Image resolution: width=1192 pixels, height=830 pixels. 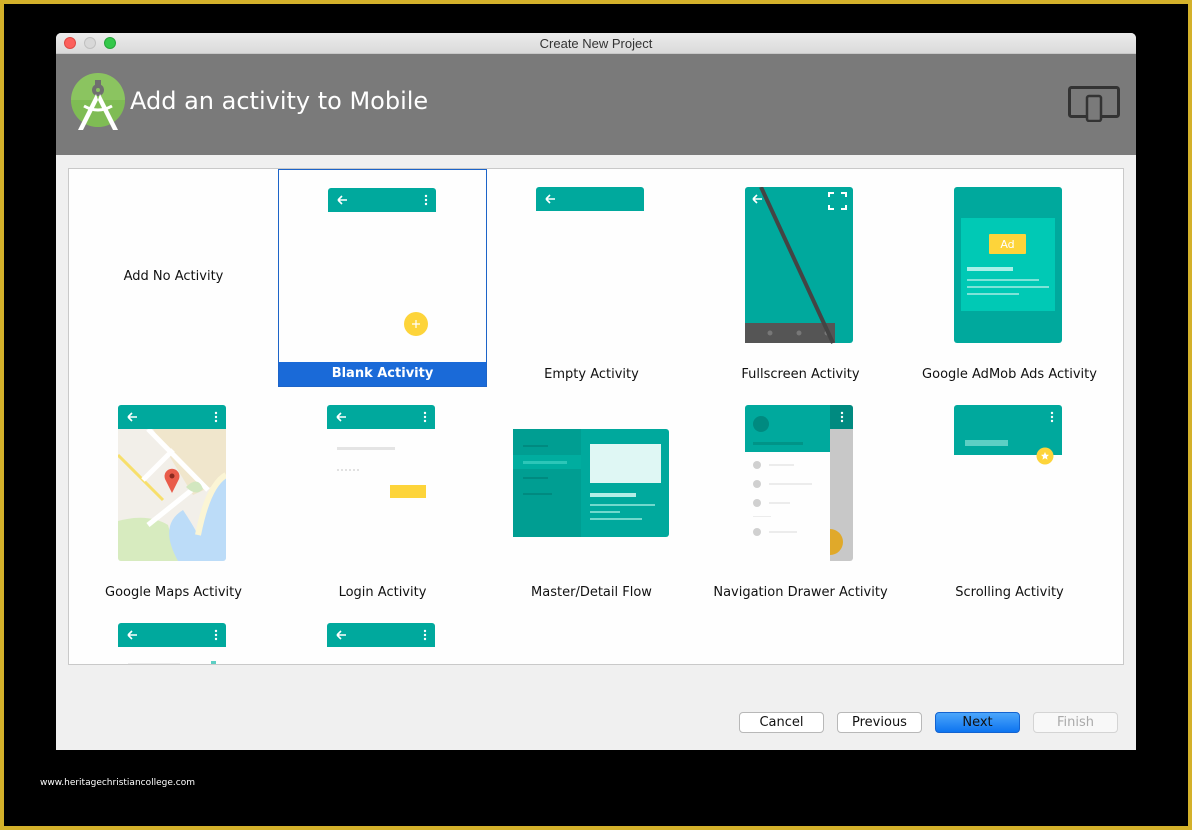 What do you see at coordinates (1008, 435) in the screenshot?
I see `scrolling-preview-icon` at bounding box center [1008, 435].